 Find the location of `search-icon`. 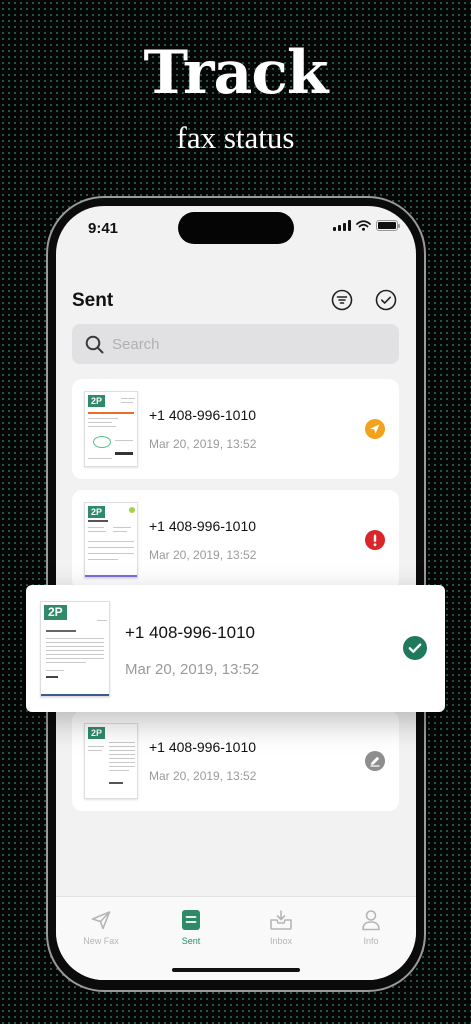

search-icon is located at coordinates (94, 344).